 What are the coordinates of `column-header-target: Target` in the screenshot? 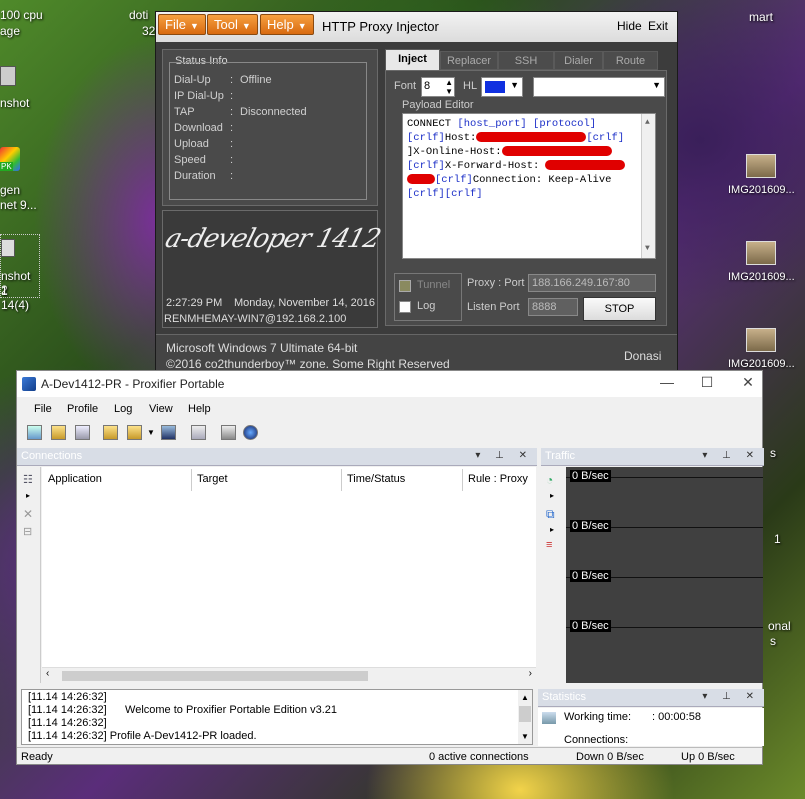 It's located at (267, 480).